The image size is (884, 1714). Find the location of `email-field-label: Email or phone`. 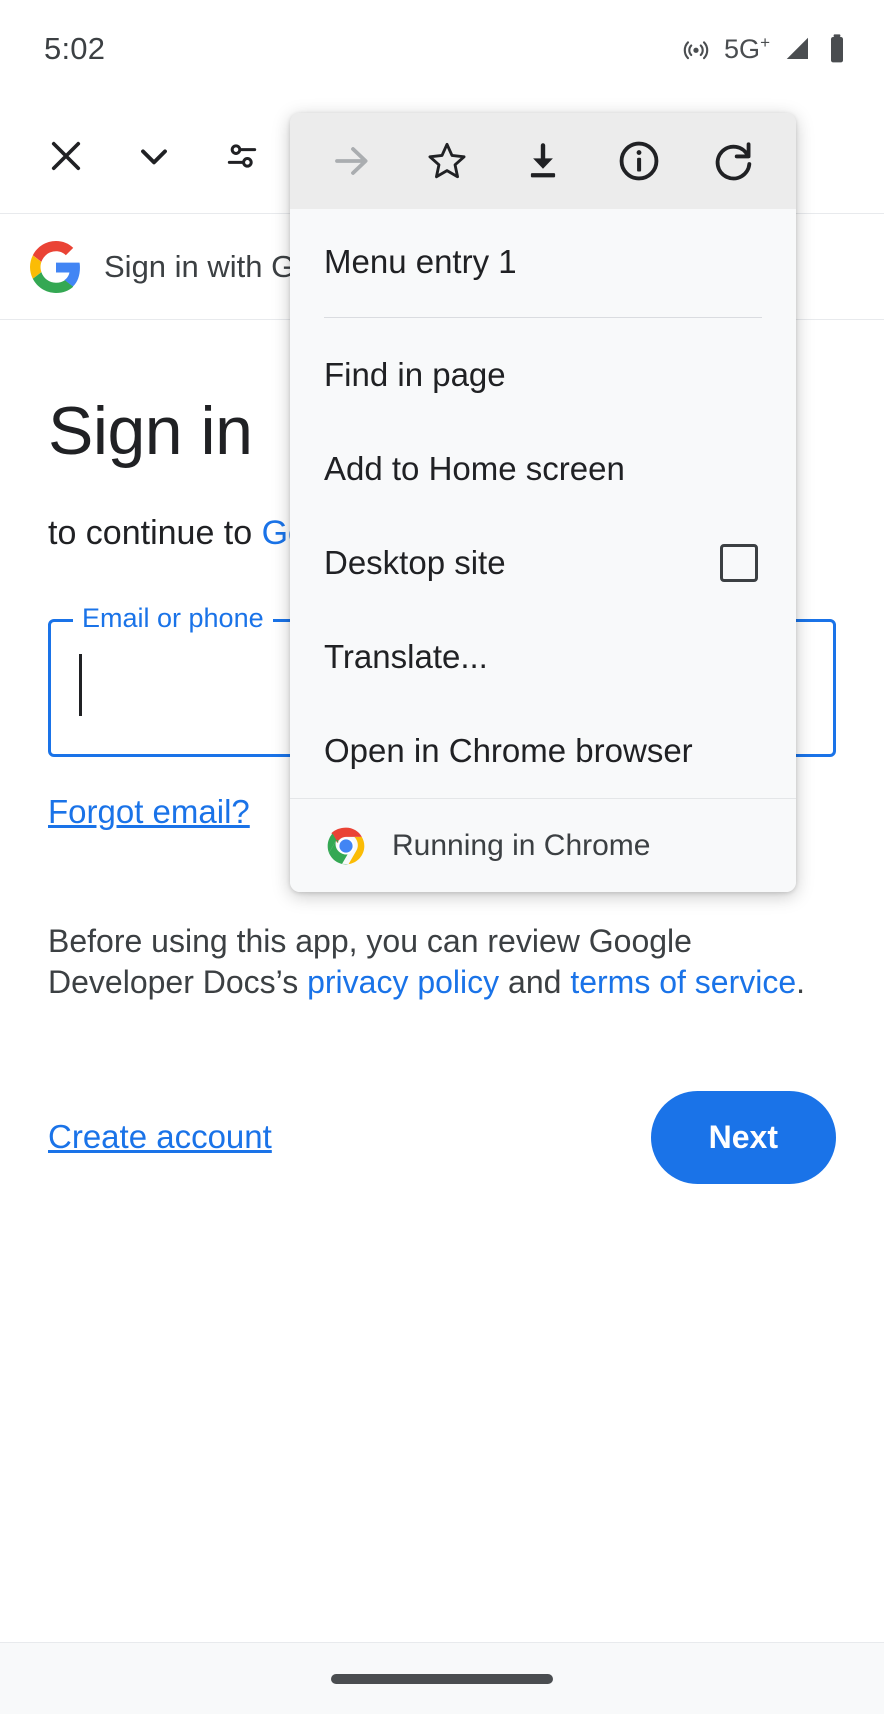

email-field-label: Email or phone is located at coordinates (173, 618).